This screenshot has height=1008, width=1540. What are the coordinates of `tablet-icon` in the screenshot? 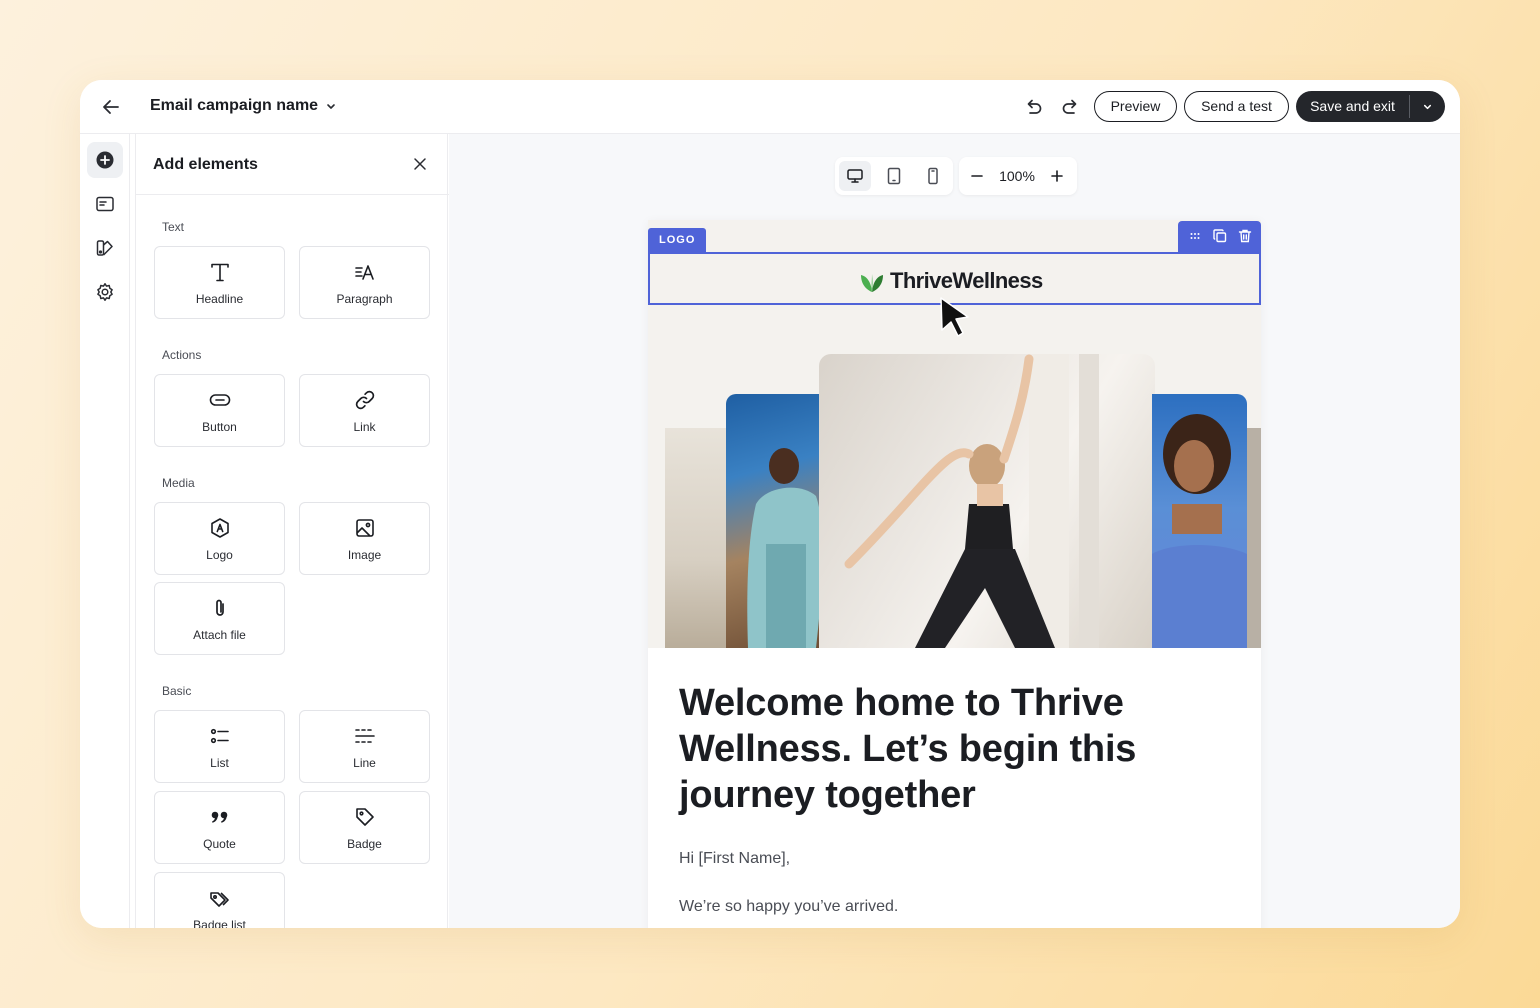 It's located at (894, 176).